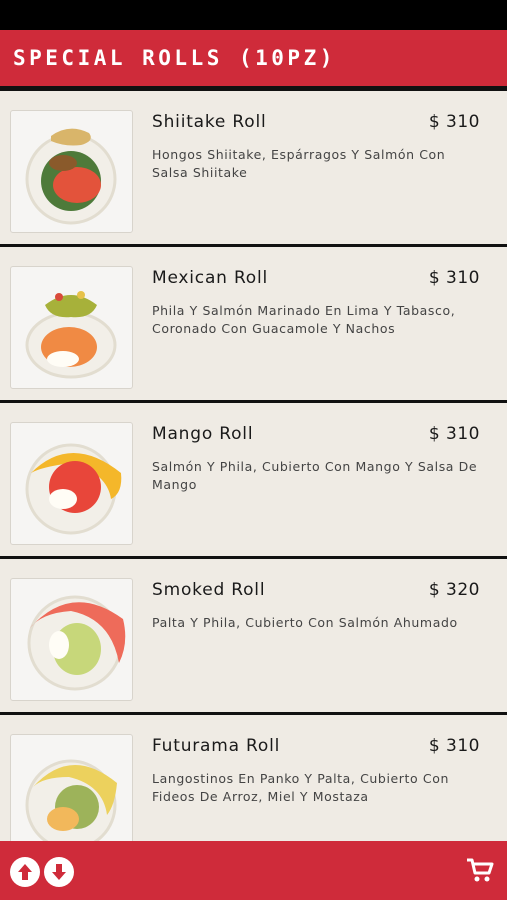 This screenshot has height=900, width=507. What do you see at coordinates (71, 171) in the screenshot?
I see `shiitake-roll-image` at bounding box center [71, 171].